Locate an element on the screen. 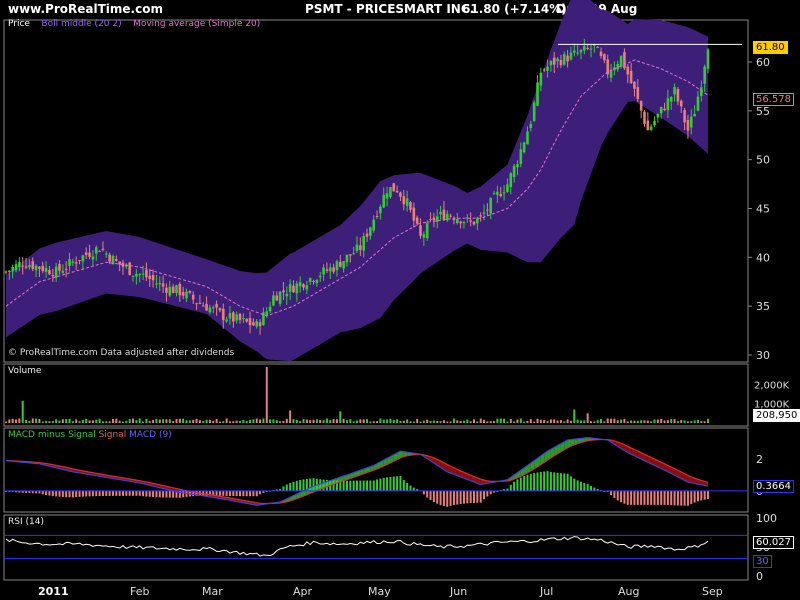 Image resolution: width=800 pixels, height=600 pixels. month-label: Jun is located at coordinates (459, 591).